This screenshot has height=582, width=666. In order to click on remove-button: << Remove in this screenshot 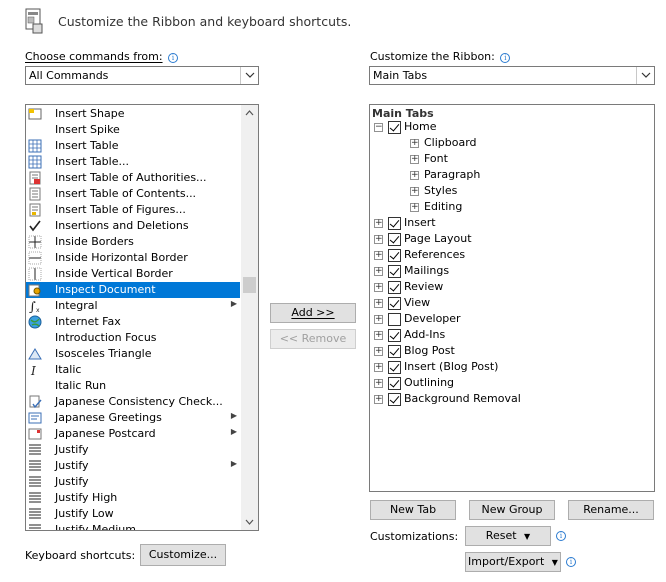, I will do `click(313, 339)`.